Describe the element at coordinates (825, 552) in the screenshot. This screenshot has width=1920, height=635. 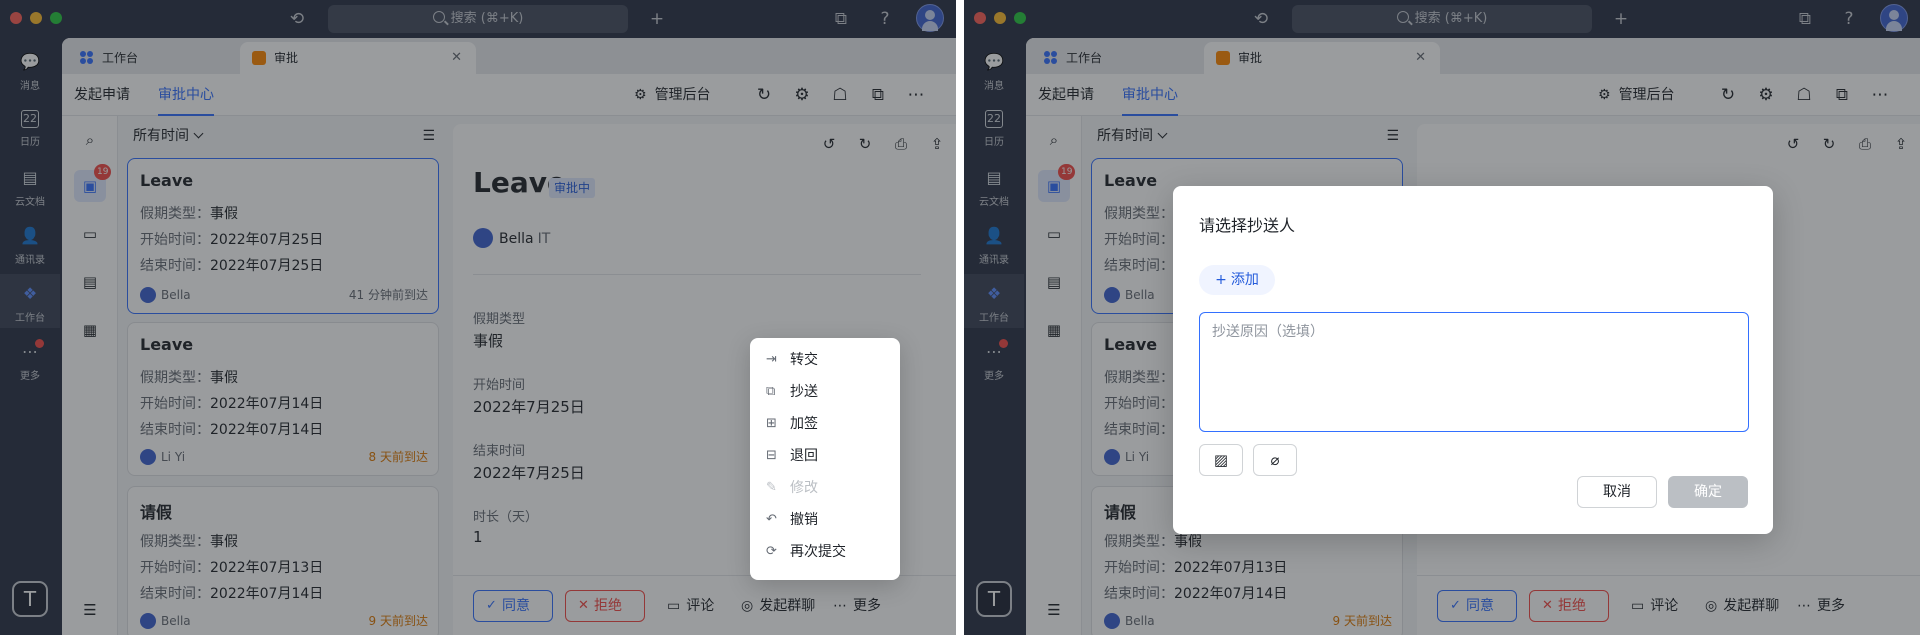
I see `menu-item-resubmit: ⟳ 再次提交` at that location.